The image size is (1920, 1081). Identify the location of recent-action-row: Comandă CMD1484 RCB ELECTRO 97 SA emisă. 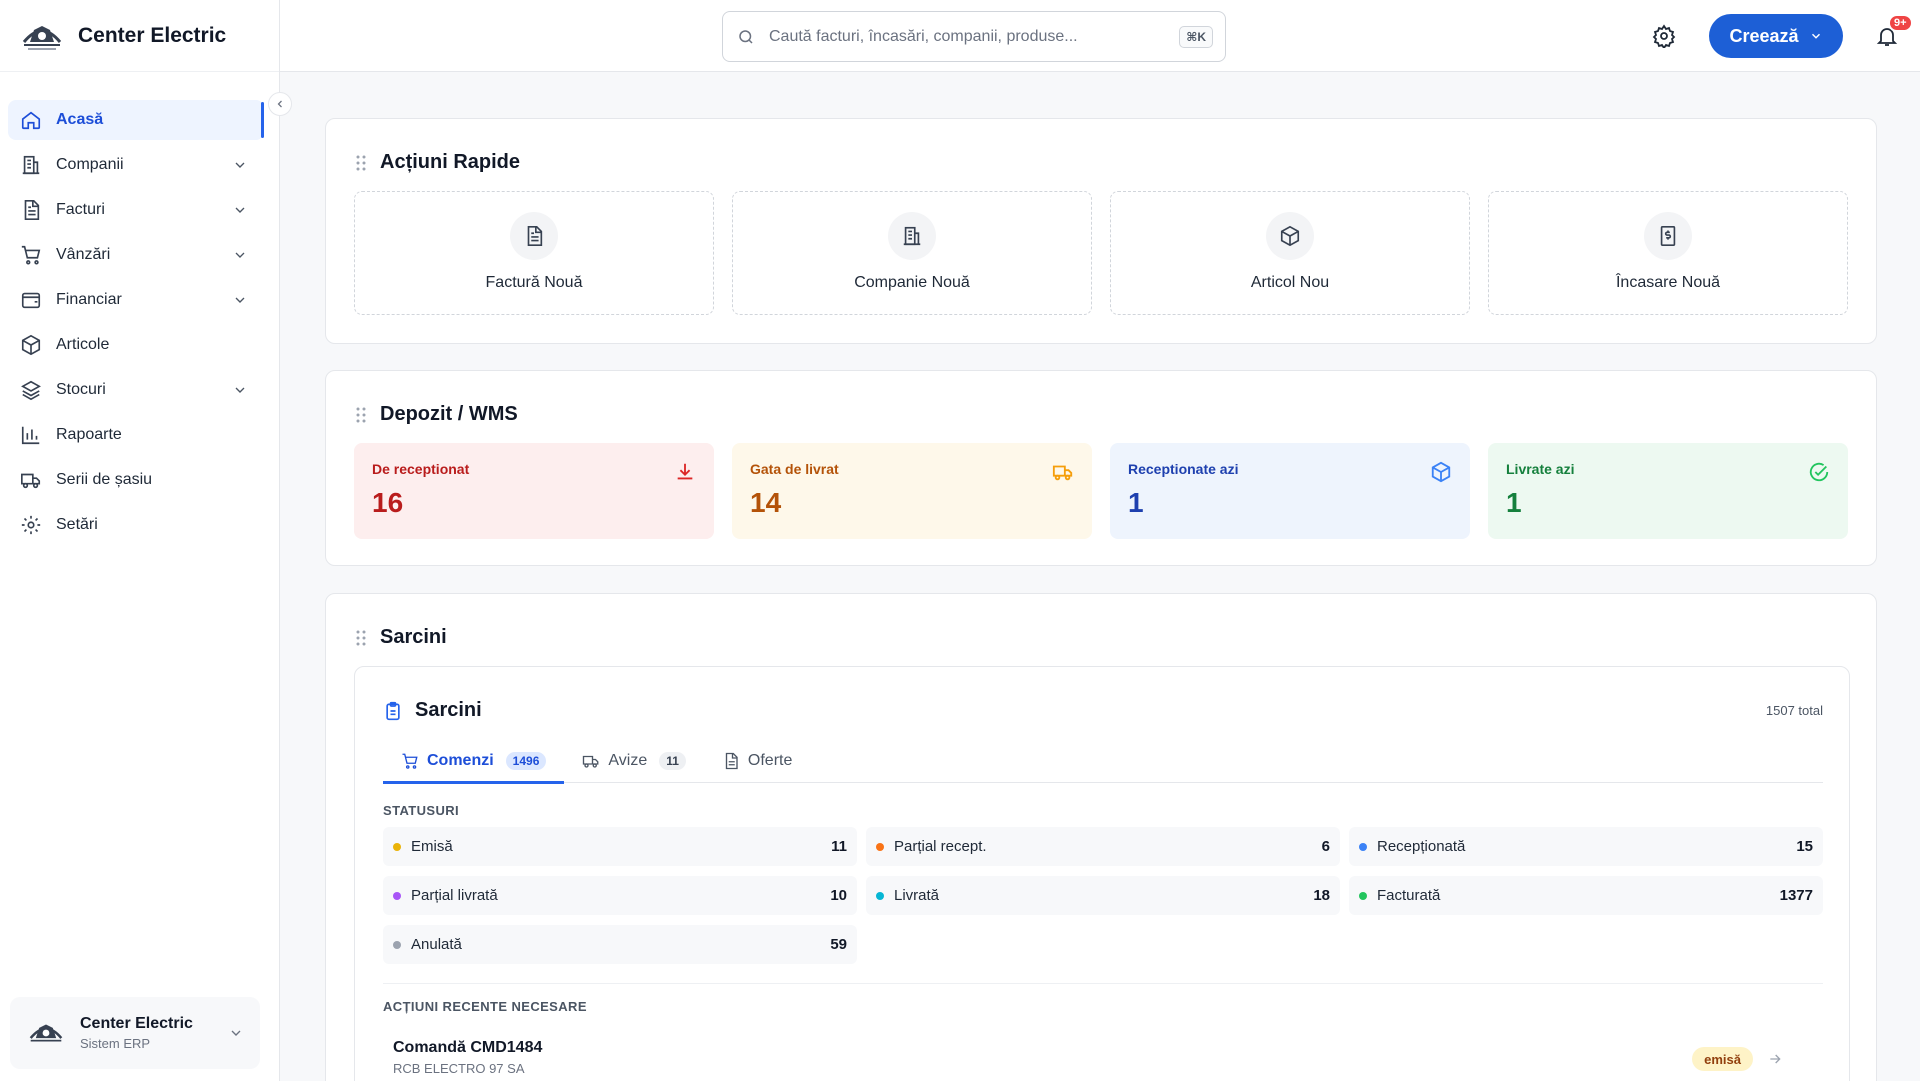
(1103, 1060).